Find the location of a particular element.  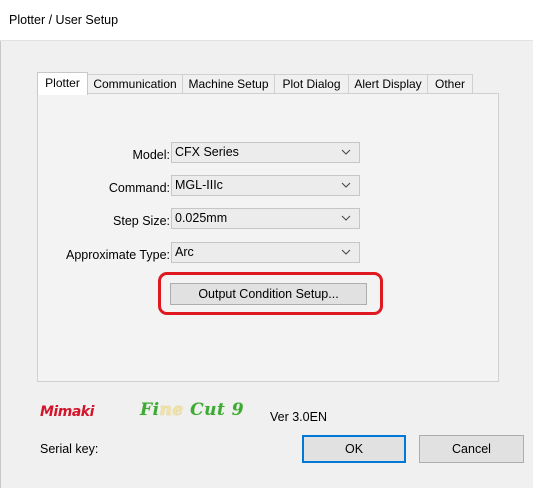

model-label: Model: is located at coordinates (151, 155).